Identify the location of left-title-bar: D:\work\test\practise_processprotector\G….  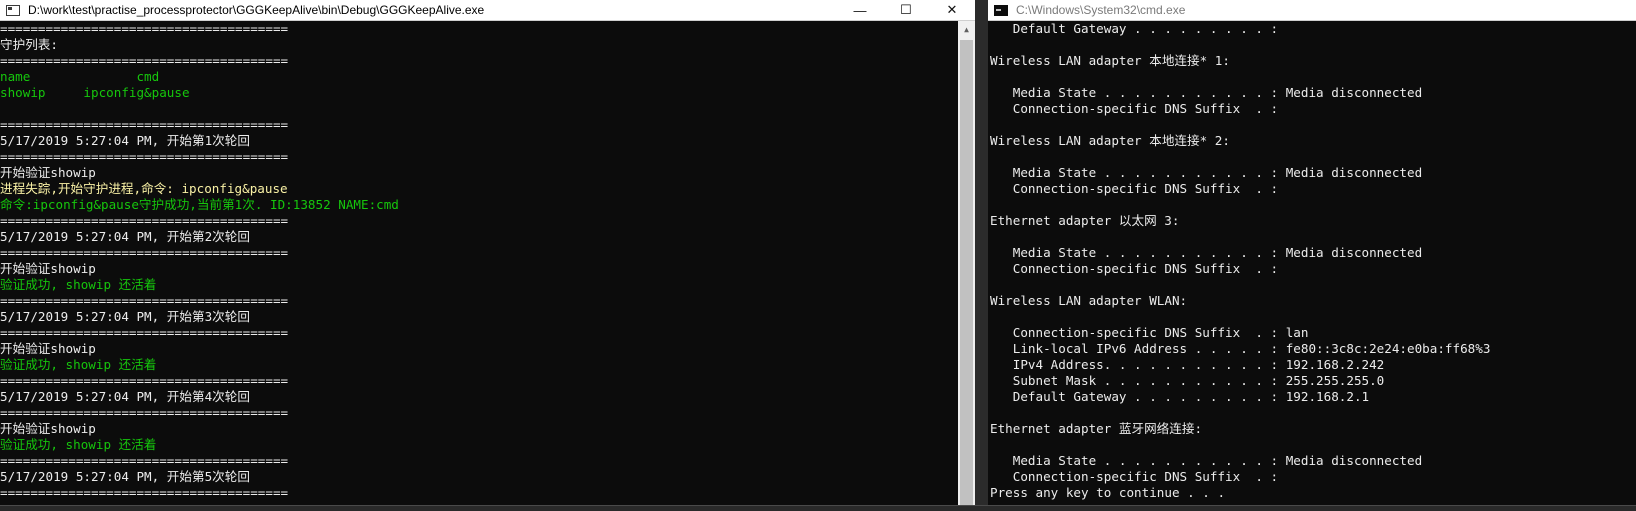
(487, 10).